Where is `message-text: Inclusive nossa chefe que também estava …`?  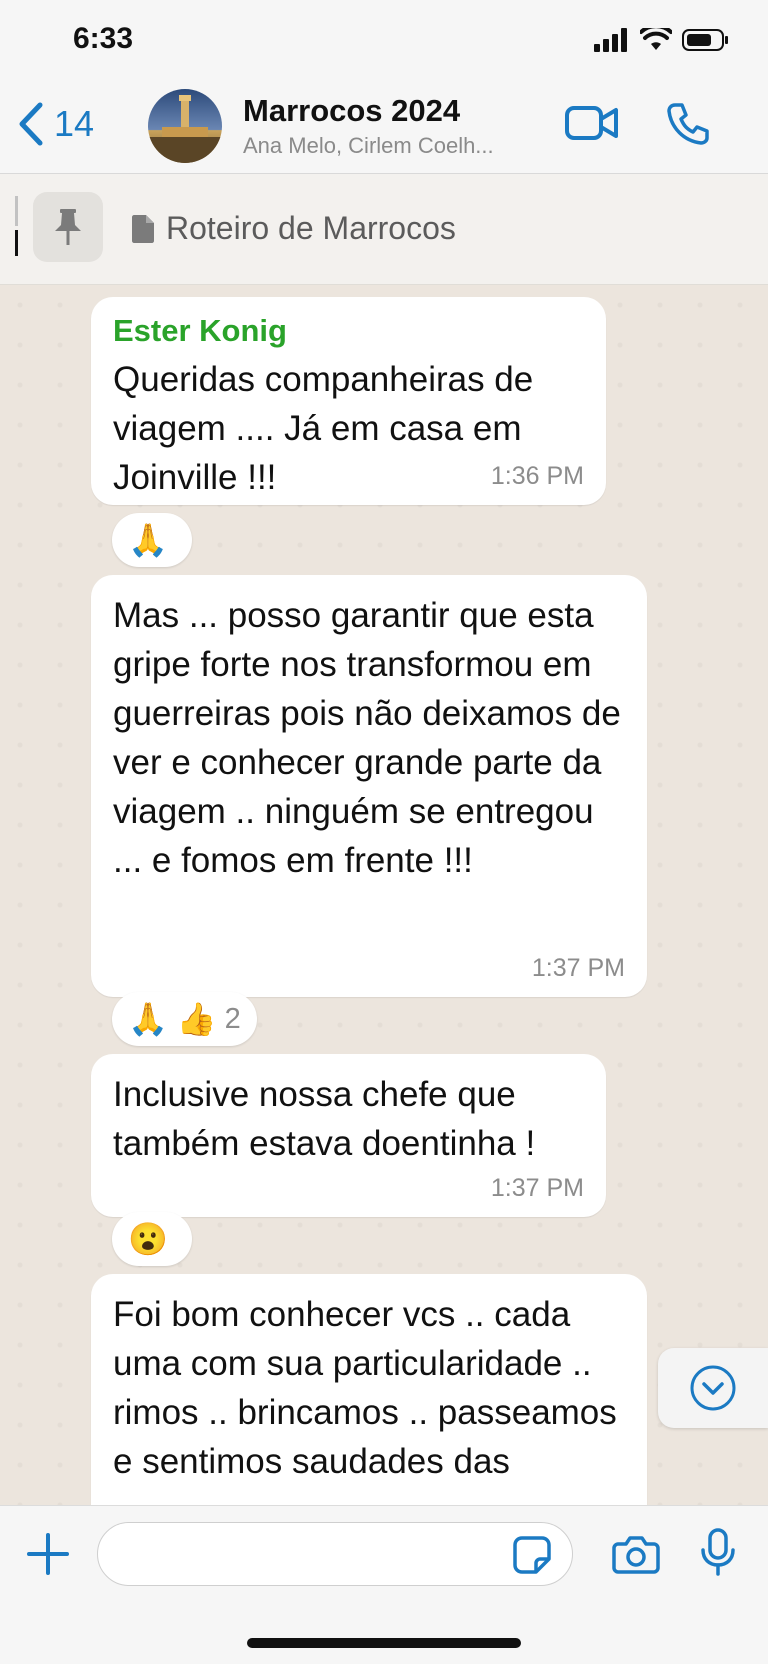 message-text: Inclusive nossa chefe que também estava … is located at coordinates (324, 1119).